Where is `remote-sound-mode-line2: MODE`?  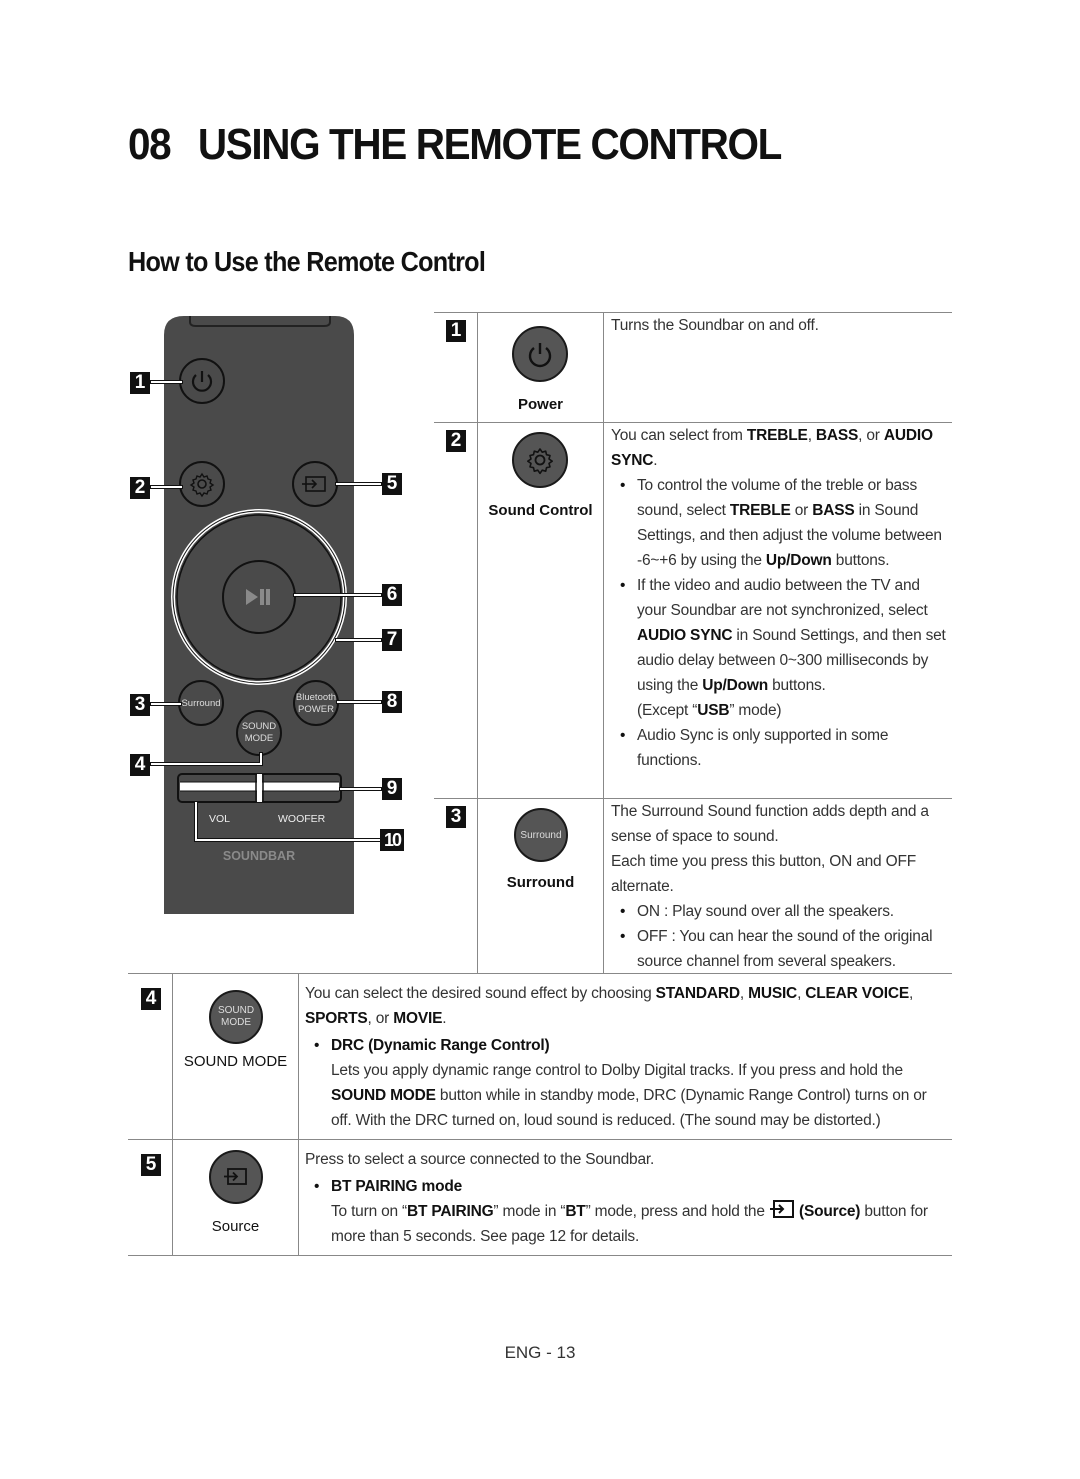 remote-sound-mode-line2: MODE is located at coordinates (259, 738).